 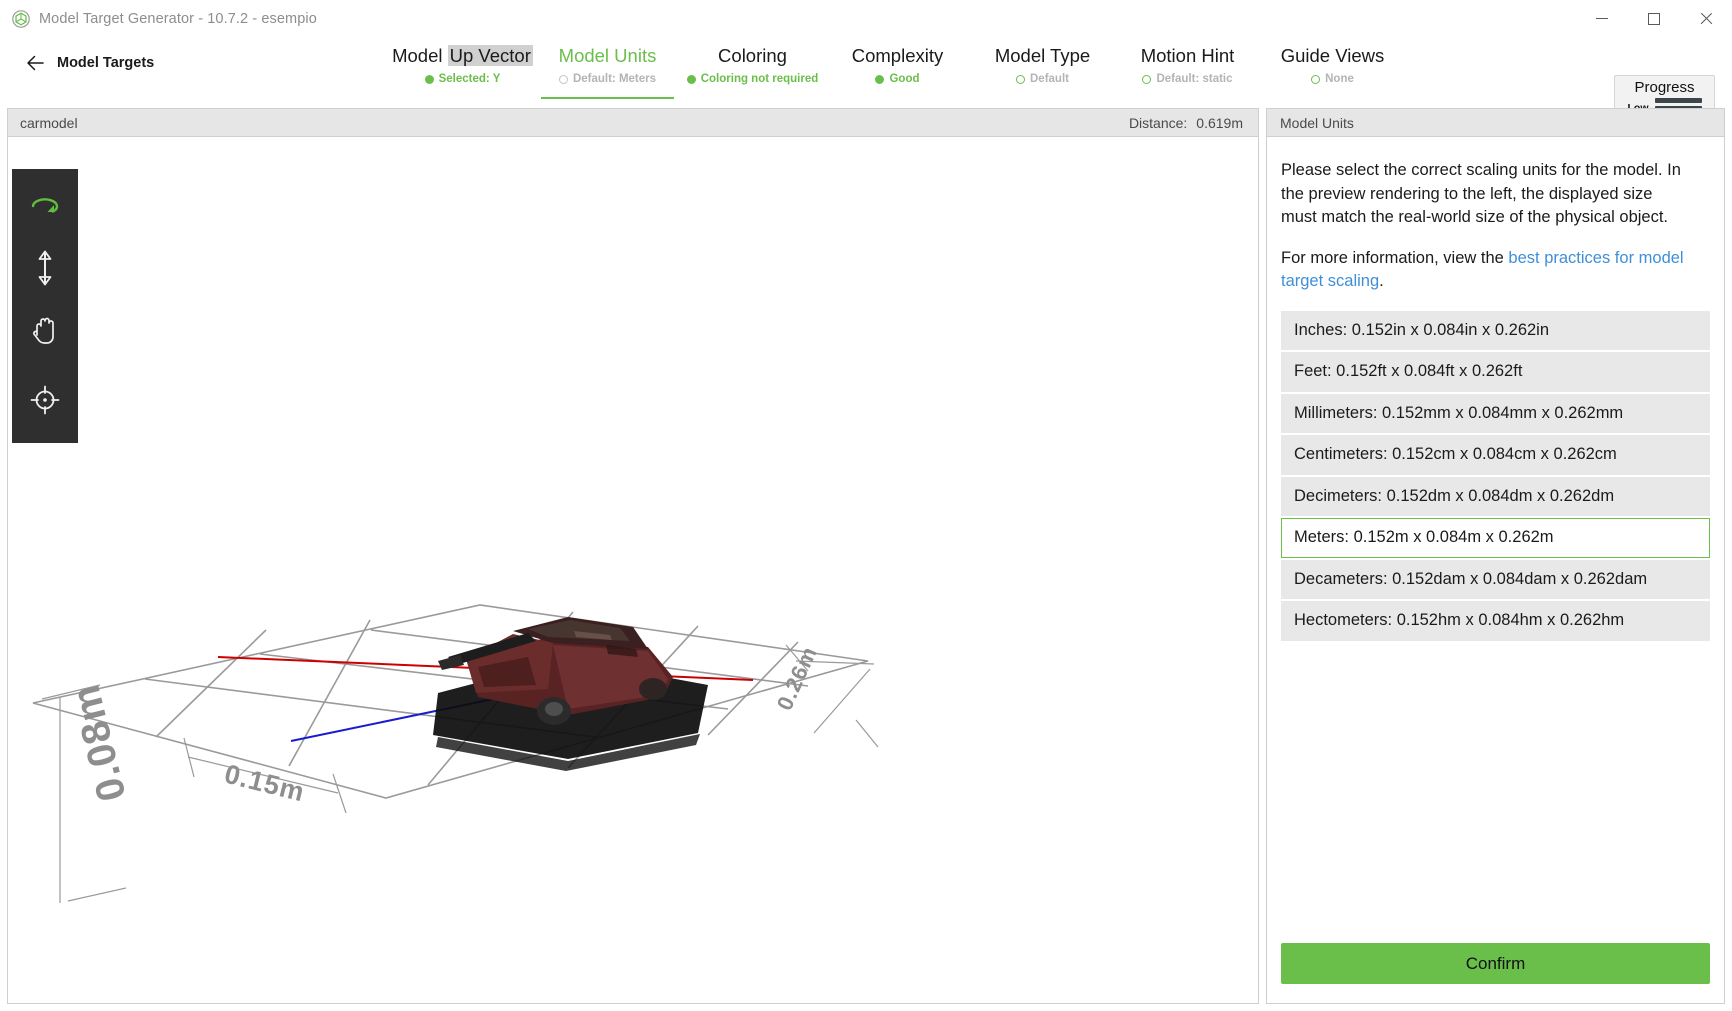 I want to click on unit-option-feet: Feet: 0.152ft x 0.084ft x 0.262ft, so click(x=1495, y=372).